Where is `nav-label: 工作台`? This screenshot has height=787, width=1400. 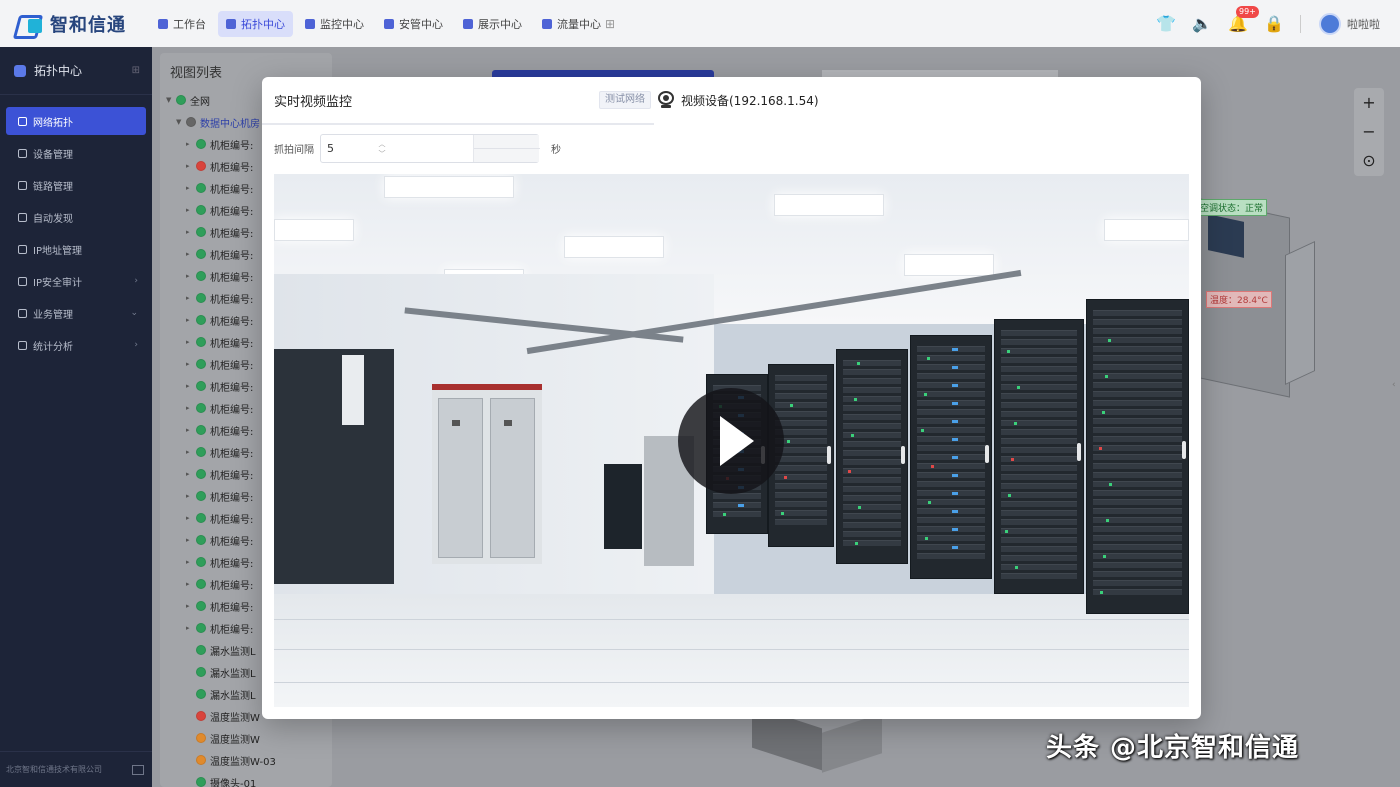
nav-label: 工作台 is located at coordinates (189, 24).